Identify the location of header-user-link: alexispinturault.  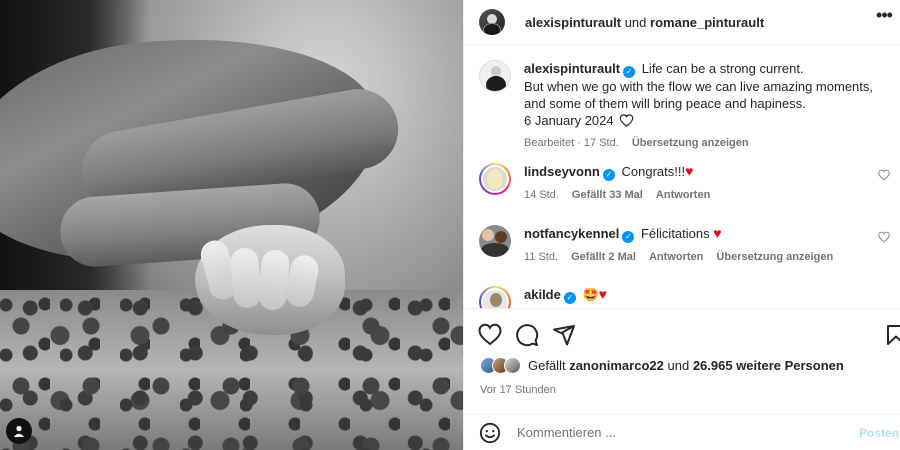
(573, 22).